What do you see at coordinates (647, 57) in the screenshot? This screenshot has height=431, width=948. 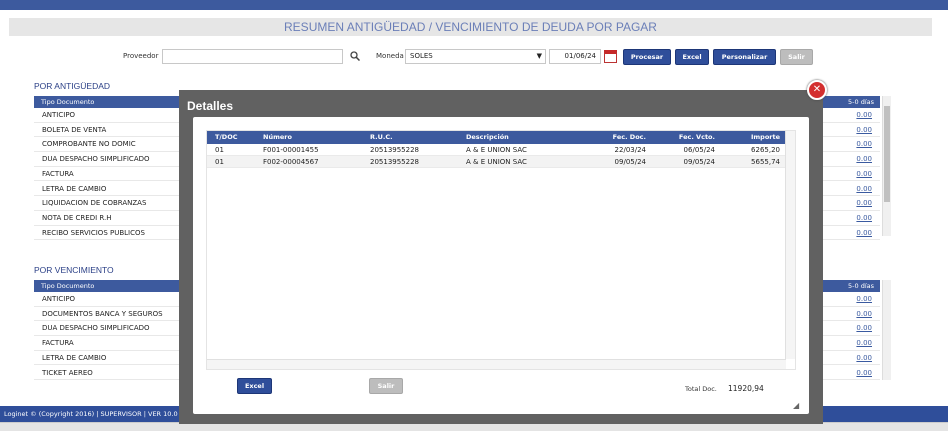 I see `procesar-button: Procesar` at bounding box center [647, 57].